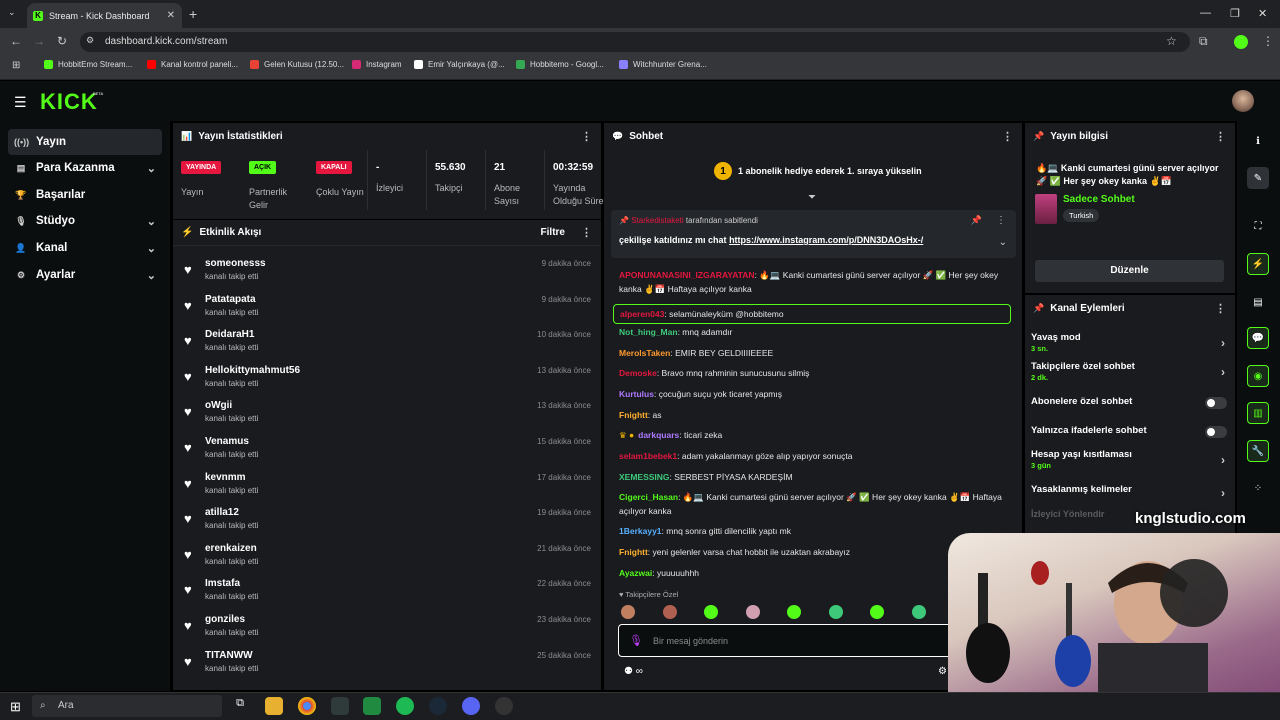 The width and height of the screenshot is (1280, 720). I want to click on channel-action-row: Abonelere özel sohbet, so click(1130, 402).